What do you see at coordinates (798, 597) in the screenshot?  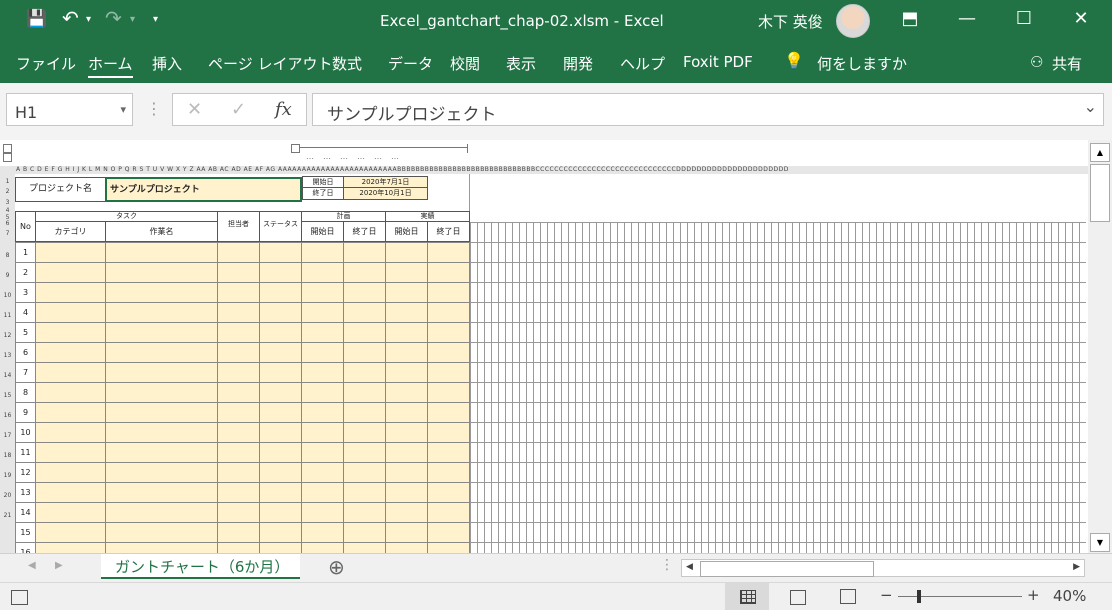 I see `page-layout-view-icon` at bounding box center [798, 597].